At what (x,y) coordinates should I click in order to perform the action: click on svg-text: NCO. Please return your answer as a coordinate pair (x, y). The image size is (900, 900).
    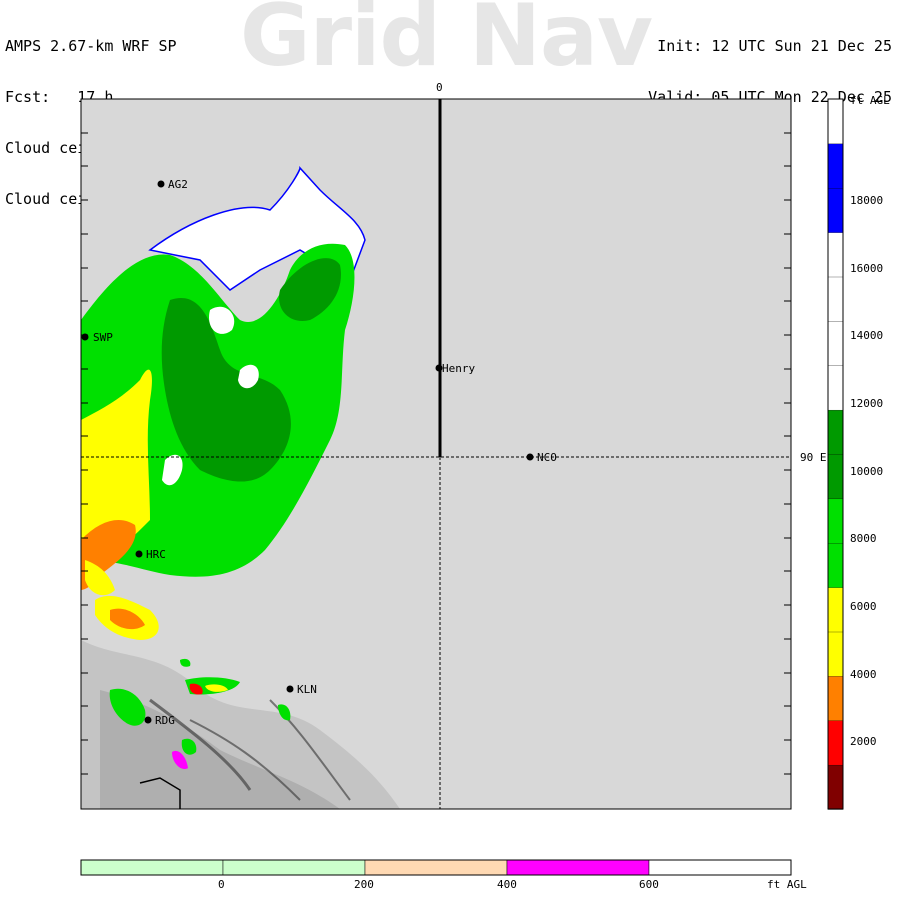
    Looking at the image, I should click on (547, 457).